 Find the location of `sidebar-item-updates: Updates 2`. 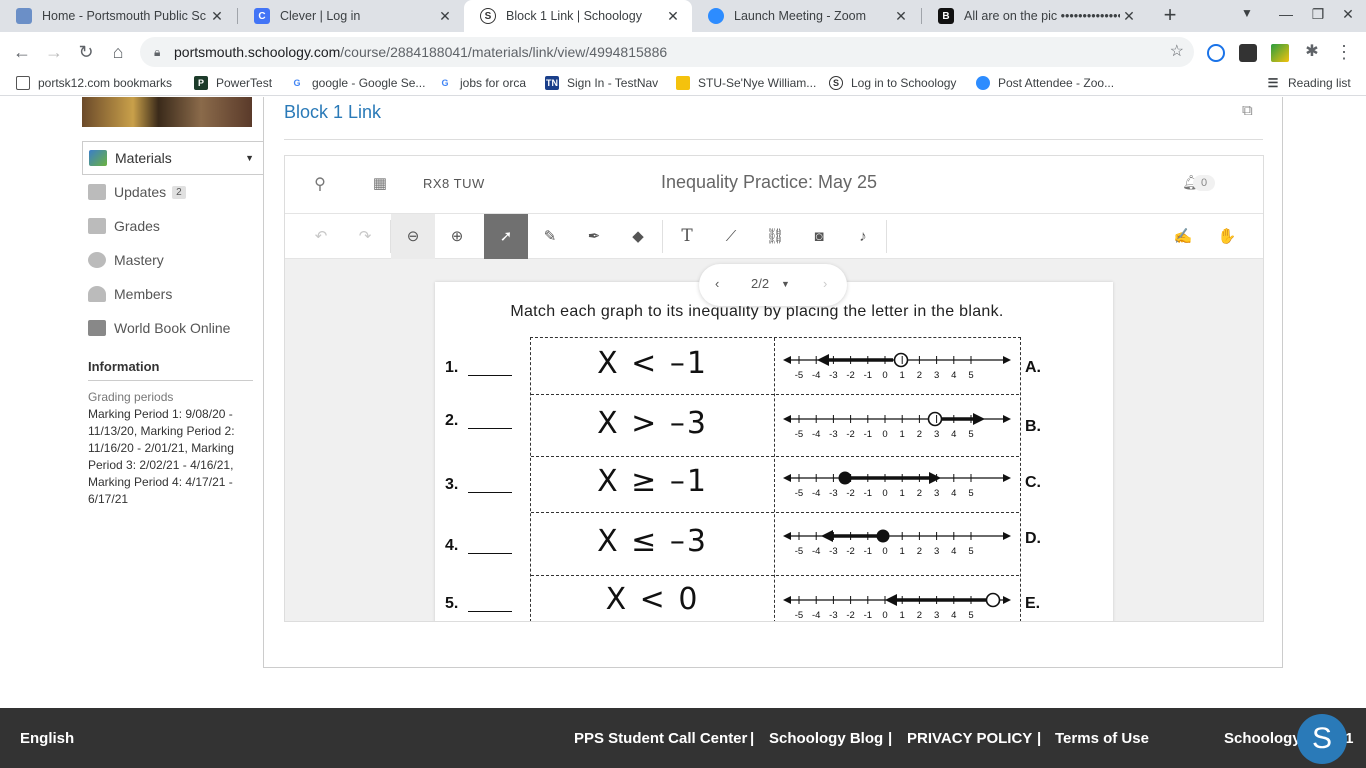

sidebar-item-updates: Updates 2 is located at coordinates (173, 192).